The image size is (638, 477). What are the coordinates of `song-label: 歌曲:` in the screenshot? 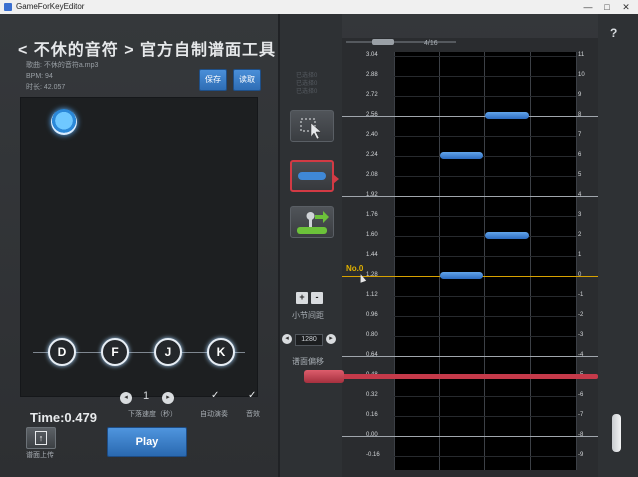 It's located at (34, 65).